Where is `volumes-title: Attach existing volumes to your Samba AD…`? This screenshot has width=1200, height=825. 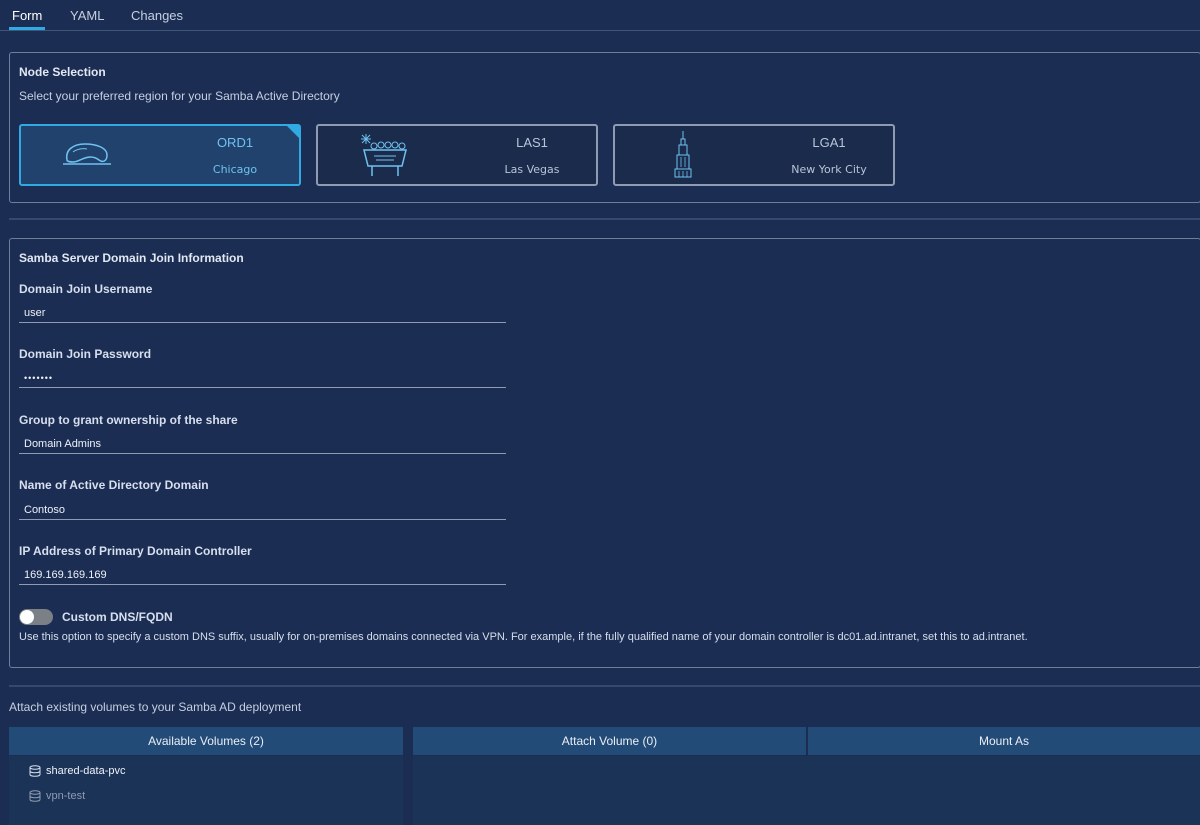
volumes-title: Attach existing volumes to your Samba AD… is located at coordinates (155, 707).